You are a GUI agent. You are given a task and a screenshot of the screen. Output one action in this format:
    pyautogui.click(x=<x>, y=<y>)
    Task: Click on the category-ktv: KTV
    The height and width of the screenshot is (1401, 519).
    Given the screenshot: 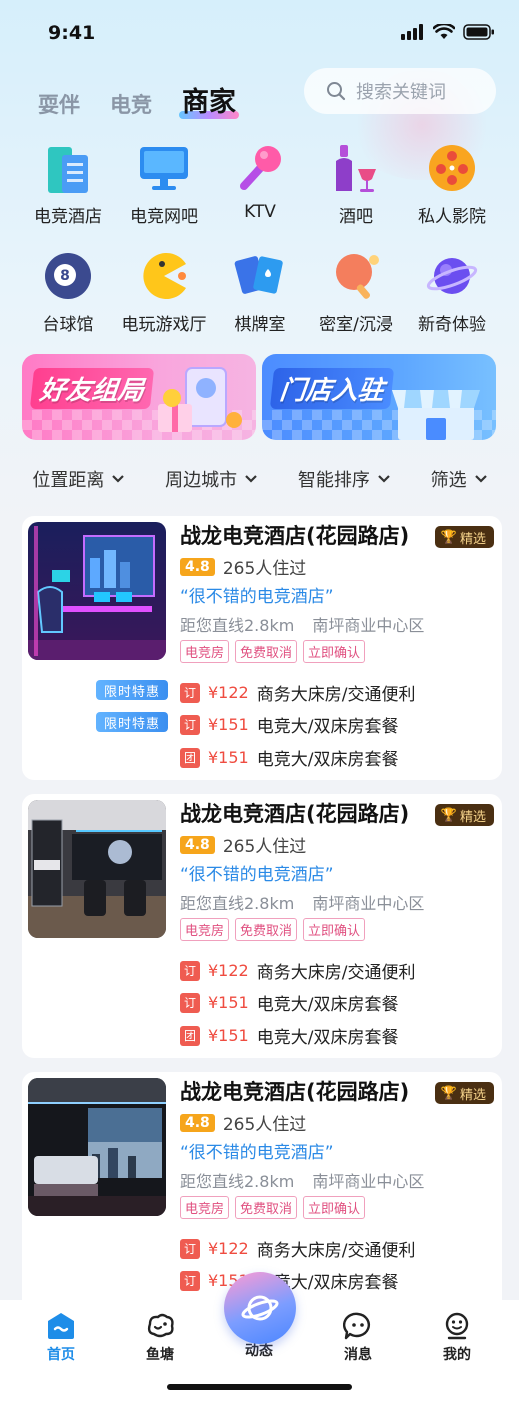 What is the action you would take?
    pyautogui.click(x=260, y=189)
    